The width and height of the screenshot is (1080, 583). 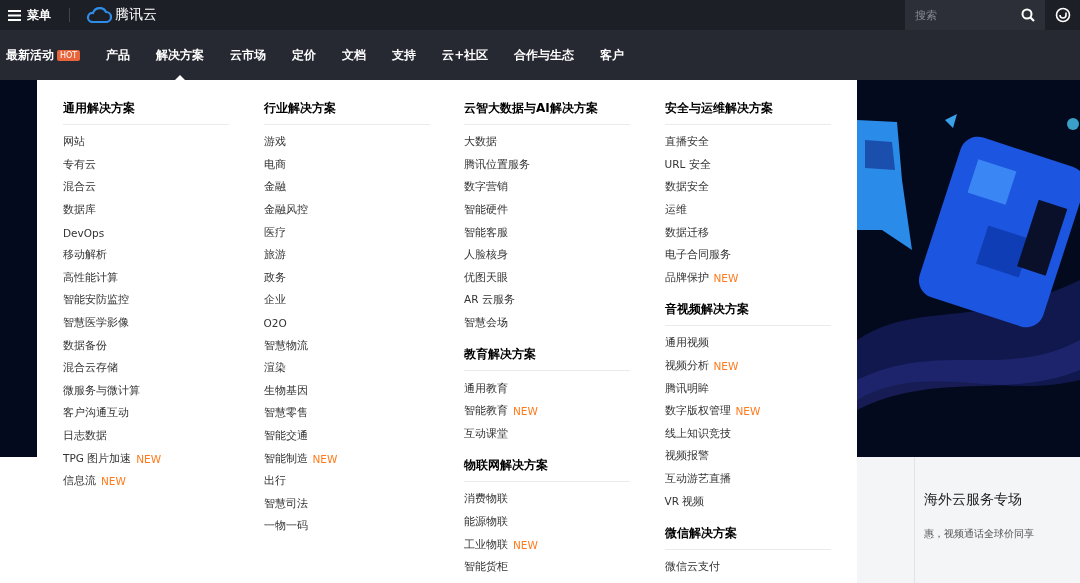 I want to click on menu-link: 智能制造, so click(x=285, y=458).